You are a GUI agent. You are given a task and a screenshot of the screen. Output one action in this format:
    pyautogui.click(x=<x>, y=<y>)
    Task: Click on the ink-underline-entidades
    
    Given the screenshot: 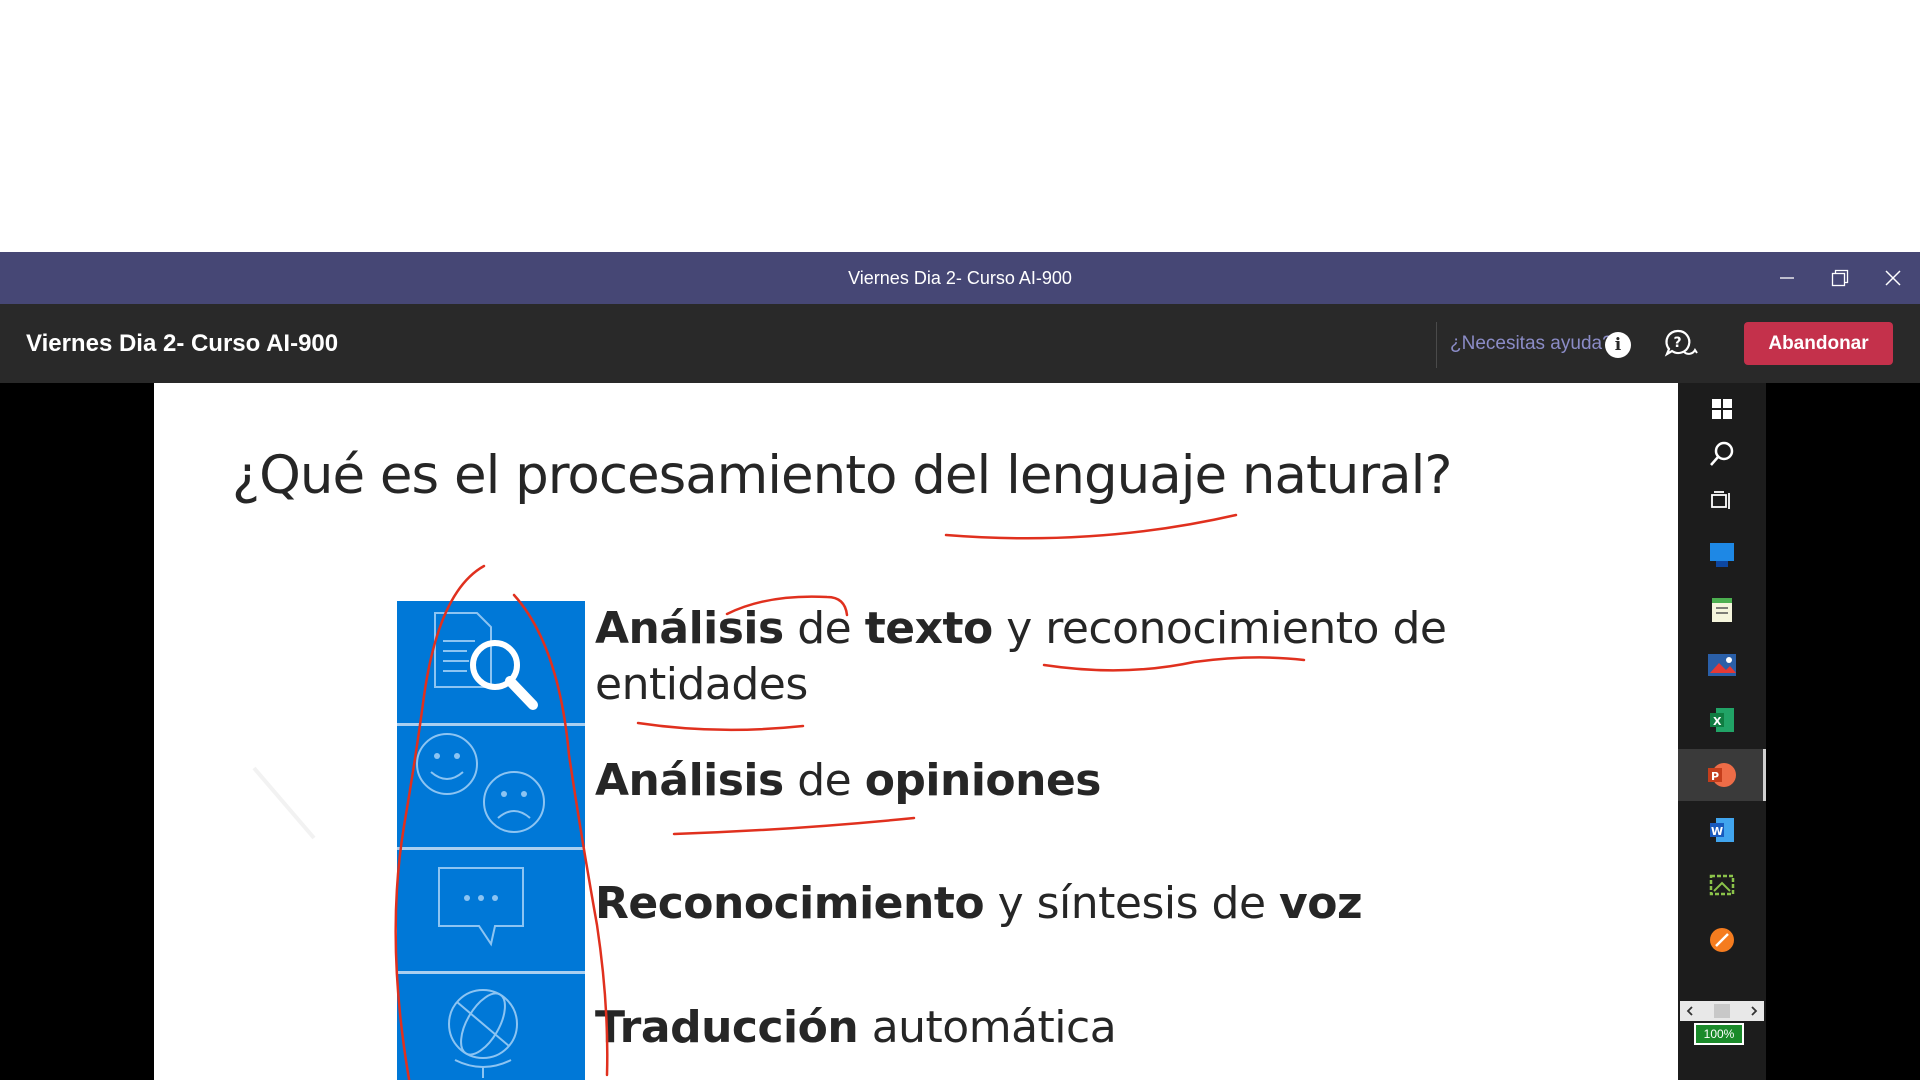 What is the action you would take?
    pyautogui.click(x=720, y=726)
    